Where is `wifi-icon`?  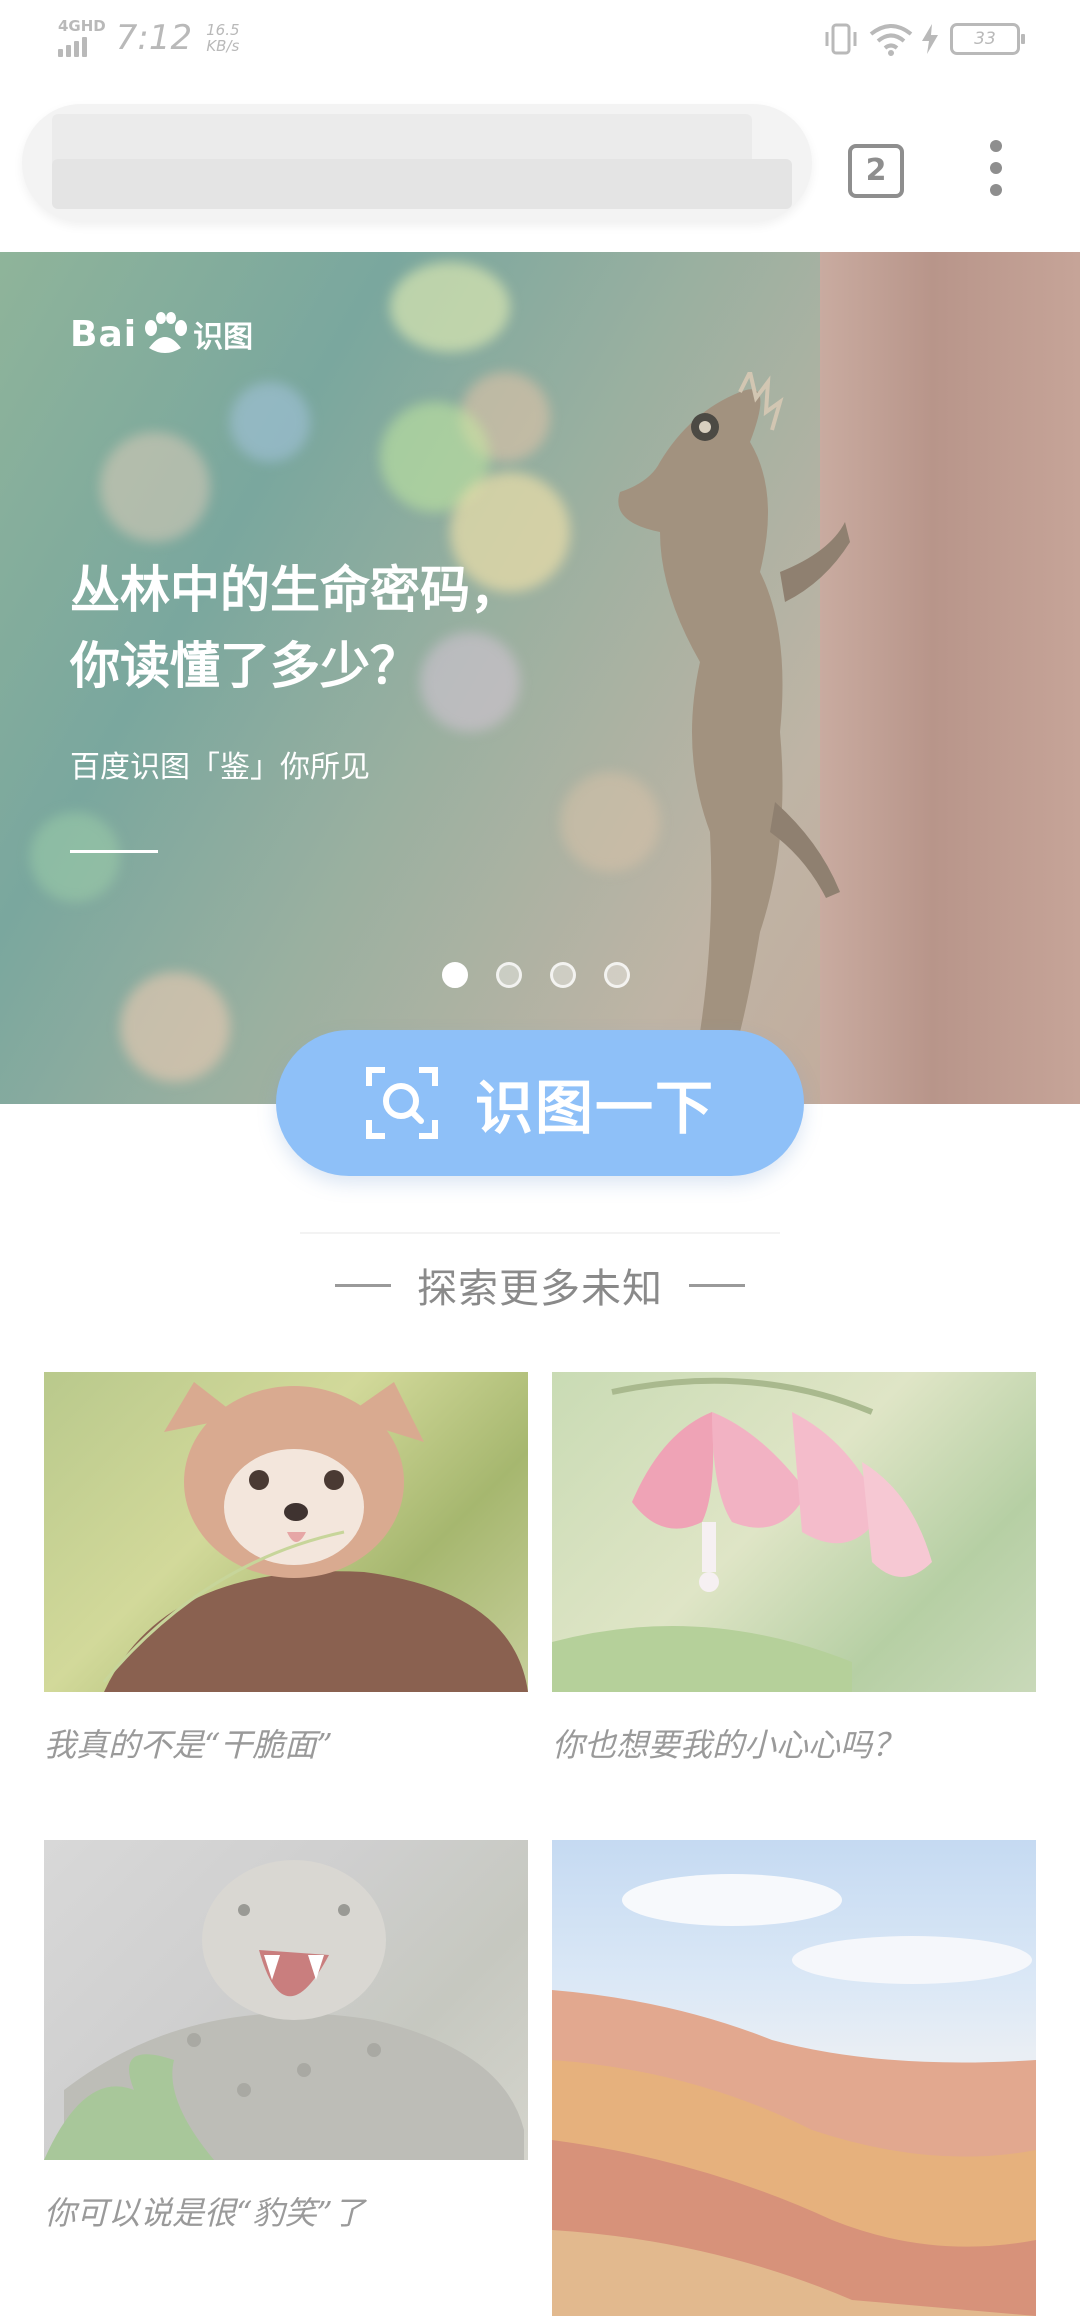
wifi-icon is located at coordinates (891, 40).